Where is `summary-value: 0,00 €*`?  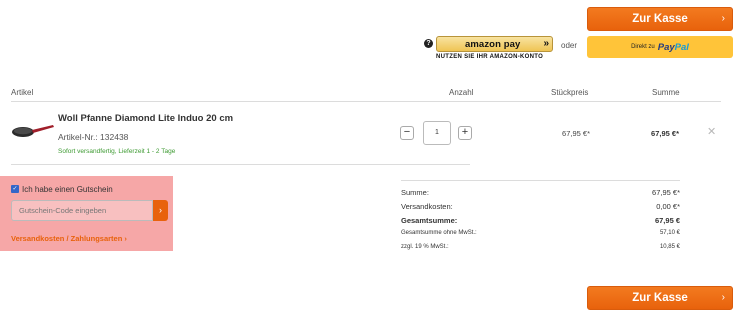 summary-value: 0,00 €* is located at coordinates (668, 206).